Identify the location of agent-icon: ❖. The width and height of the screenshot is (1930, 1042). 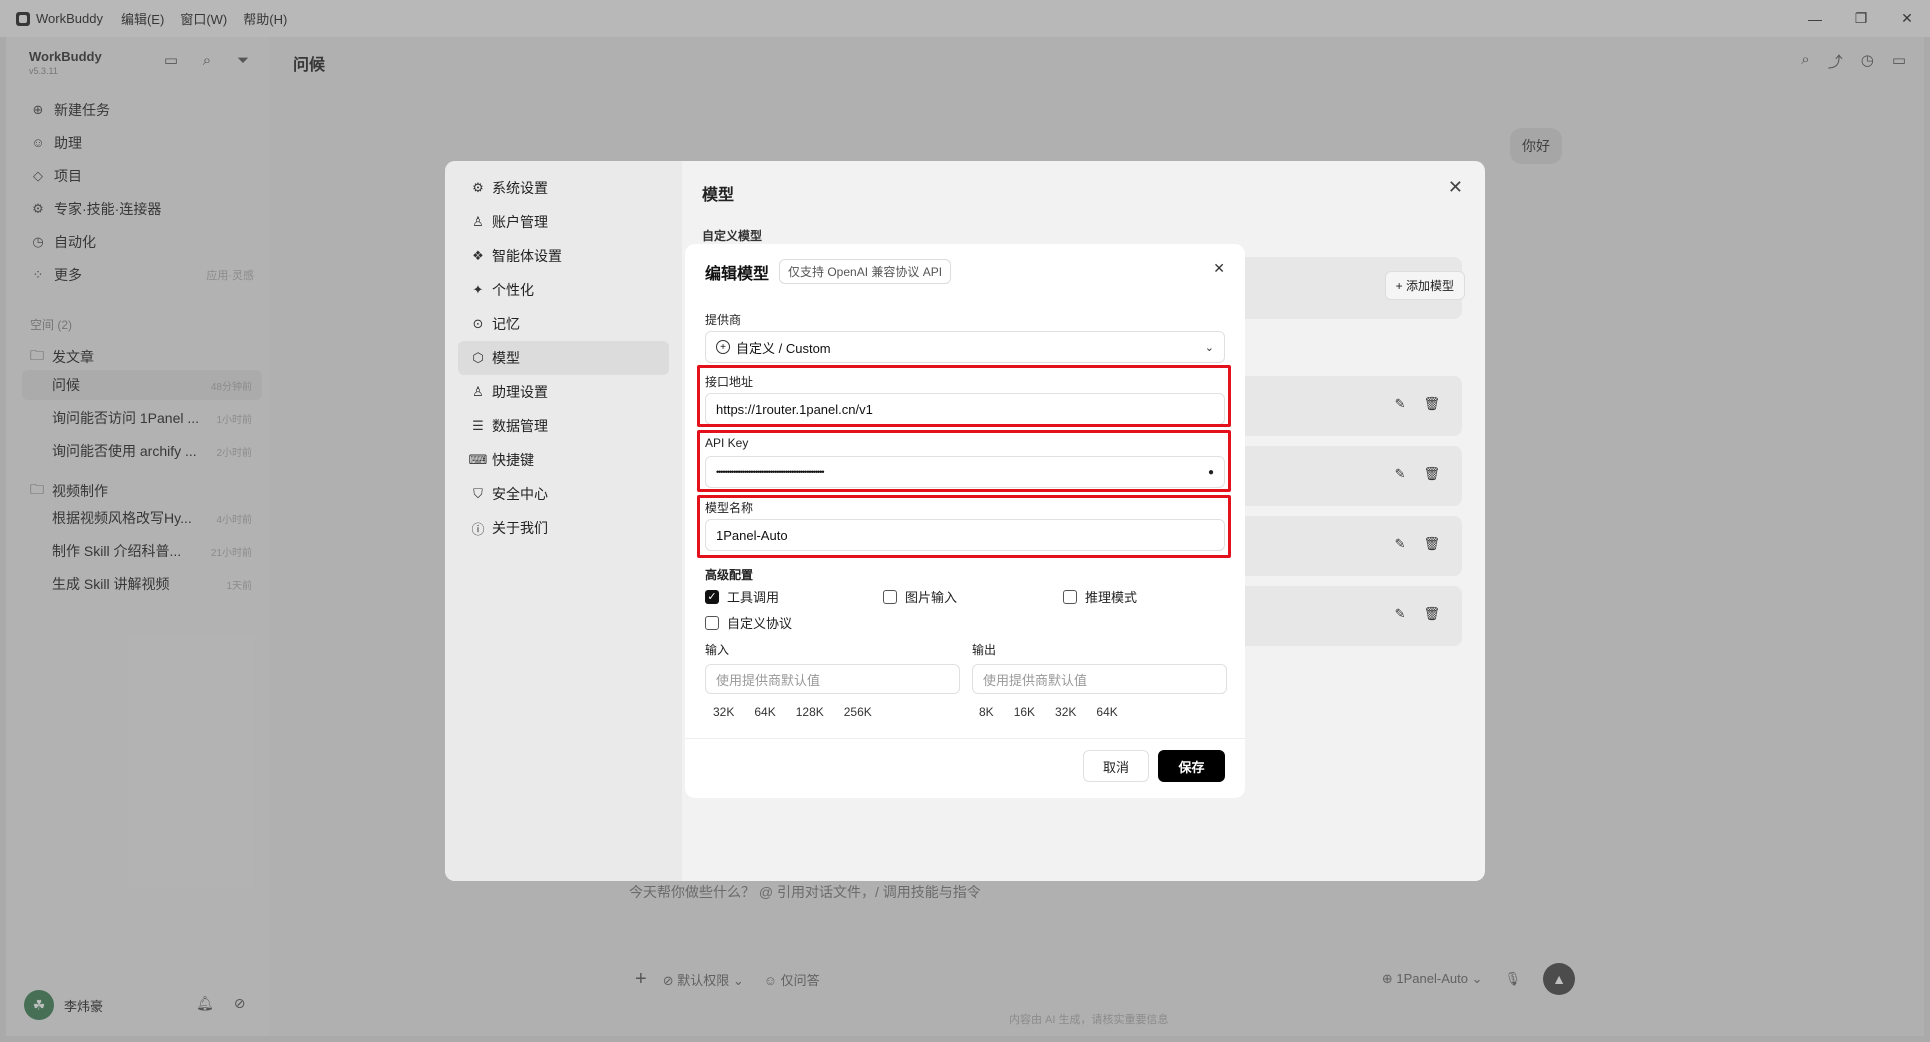
(478, 255).